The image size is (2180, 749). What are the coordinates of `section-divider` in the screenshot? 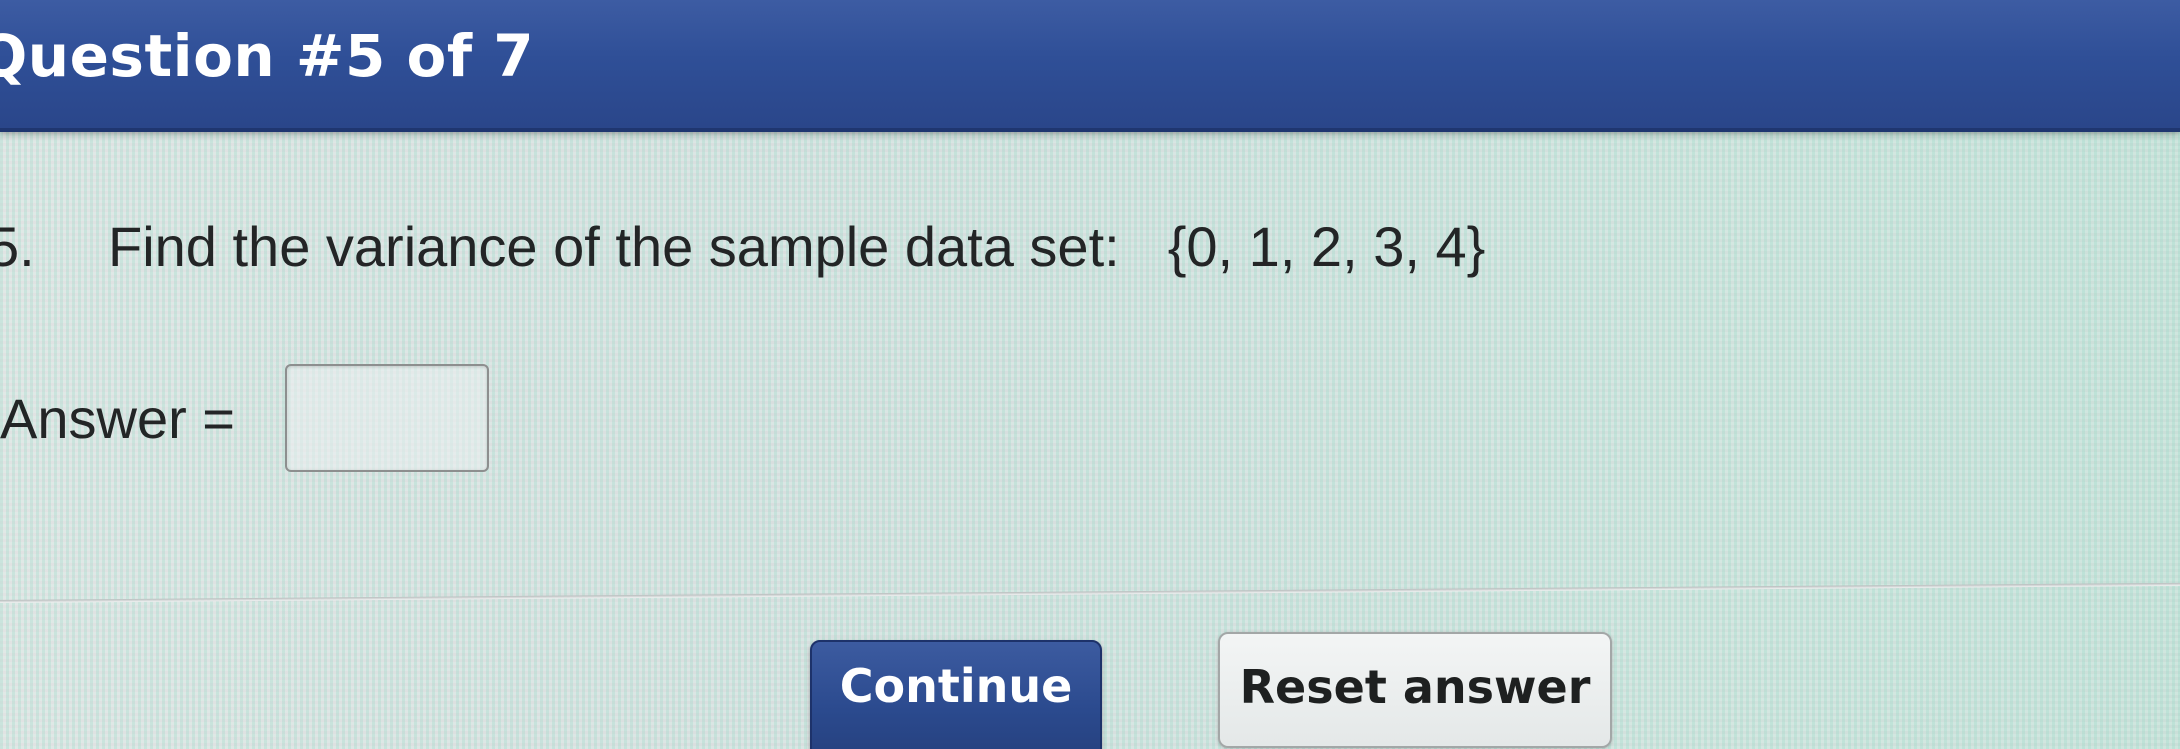 It's located at (1090, 592).